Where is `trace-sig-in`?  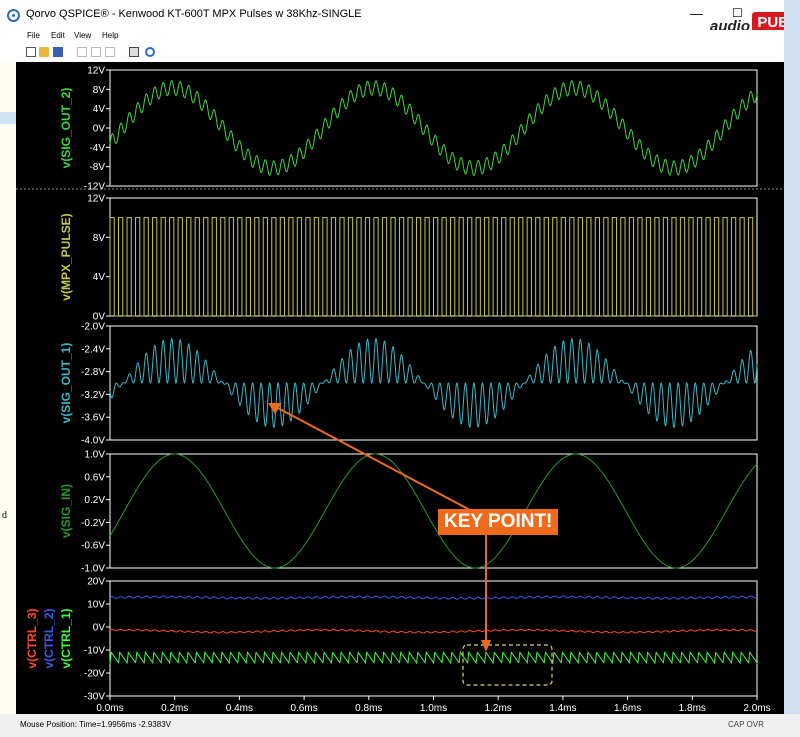 trace-sig-in is located at coordinates (433, 511).